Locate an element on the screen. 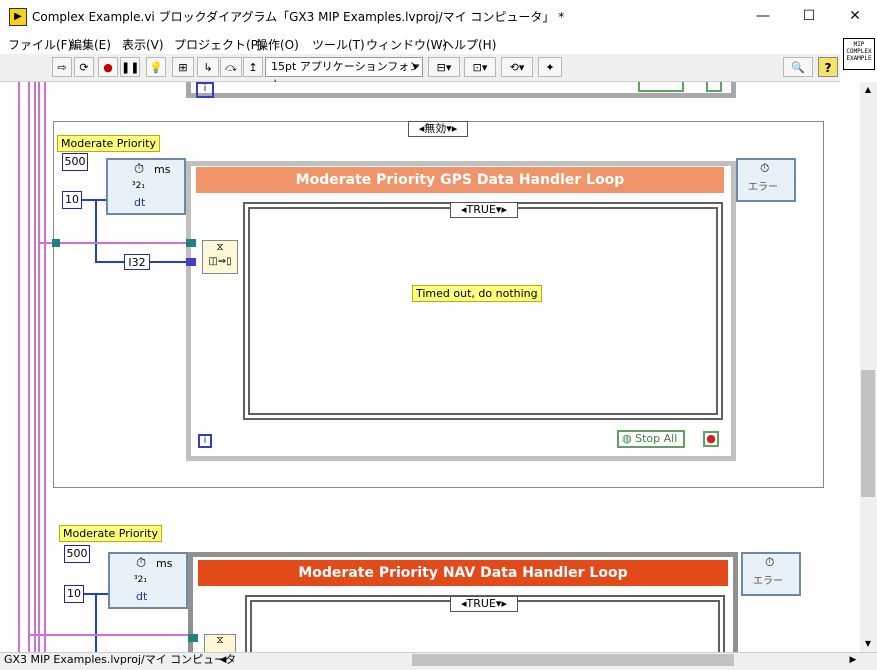 This screenshot has height=670, width=877. wire-junction is located at coordinates (56, 243).